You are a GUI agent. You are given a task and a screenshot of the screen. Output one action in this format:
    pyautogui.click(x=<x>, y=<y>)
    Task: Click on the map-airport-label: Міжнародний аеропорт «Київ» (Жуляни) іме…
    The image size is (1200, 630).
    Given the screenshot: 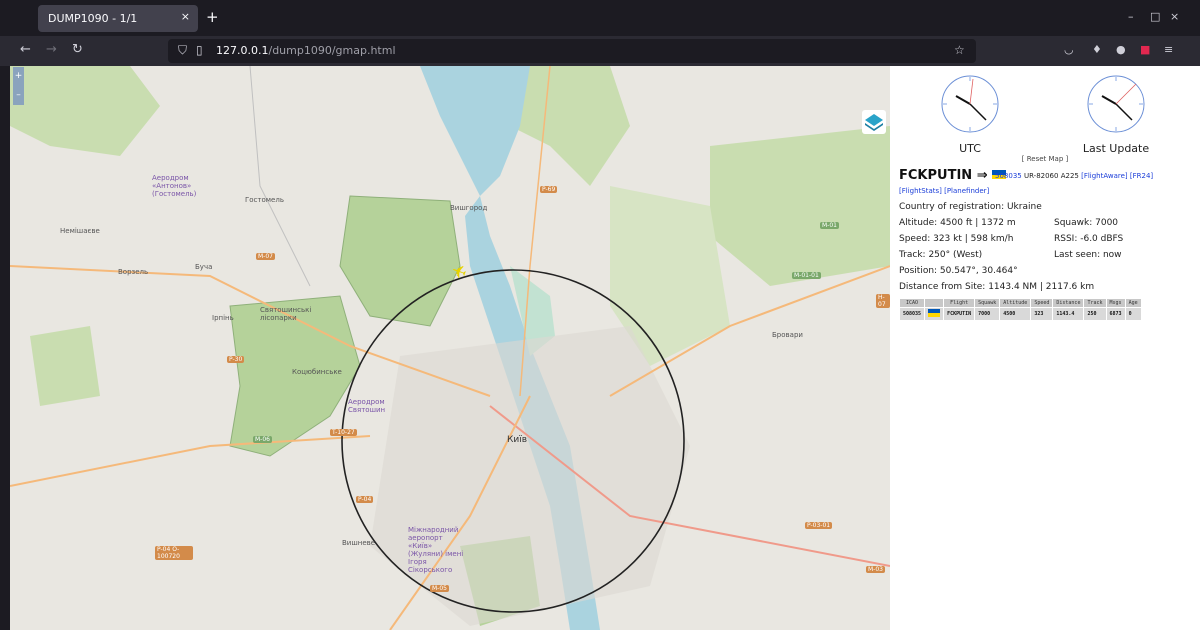 What is the action you would take?
    pyautogui.click(x=436, y=550)
    